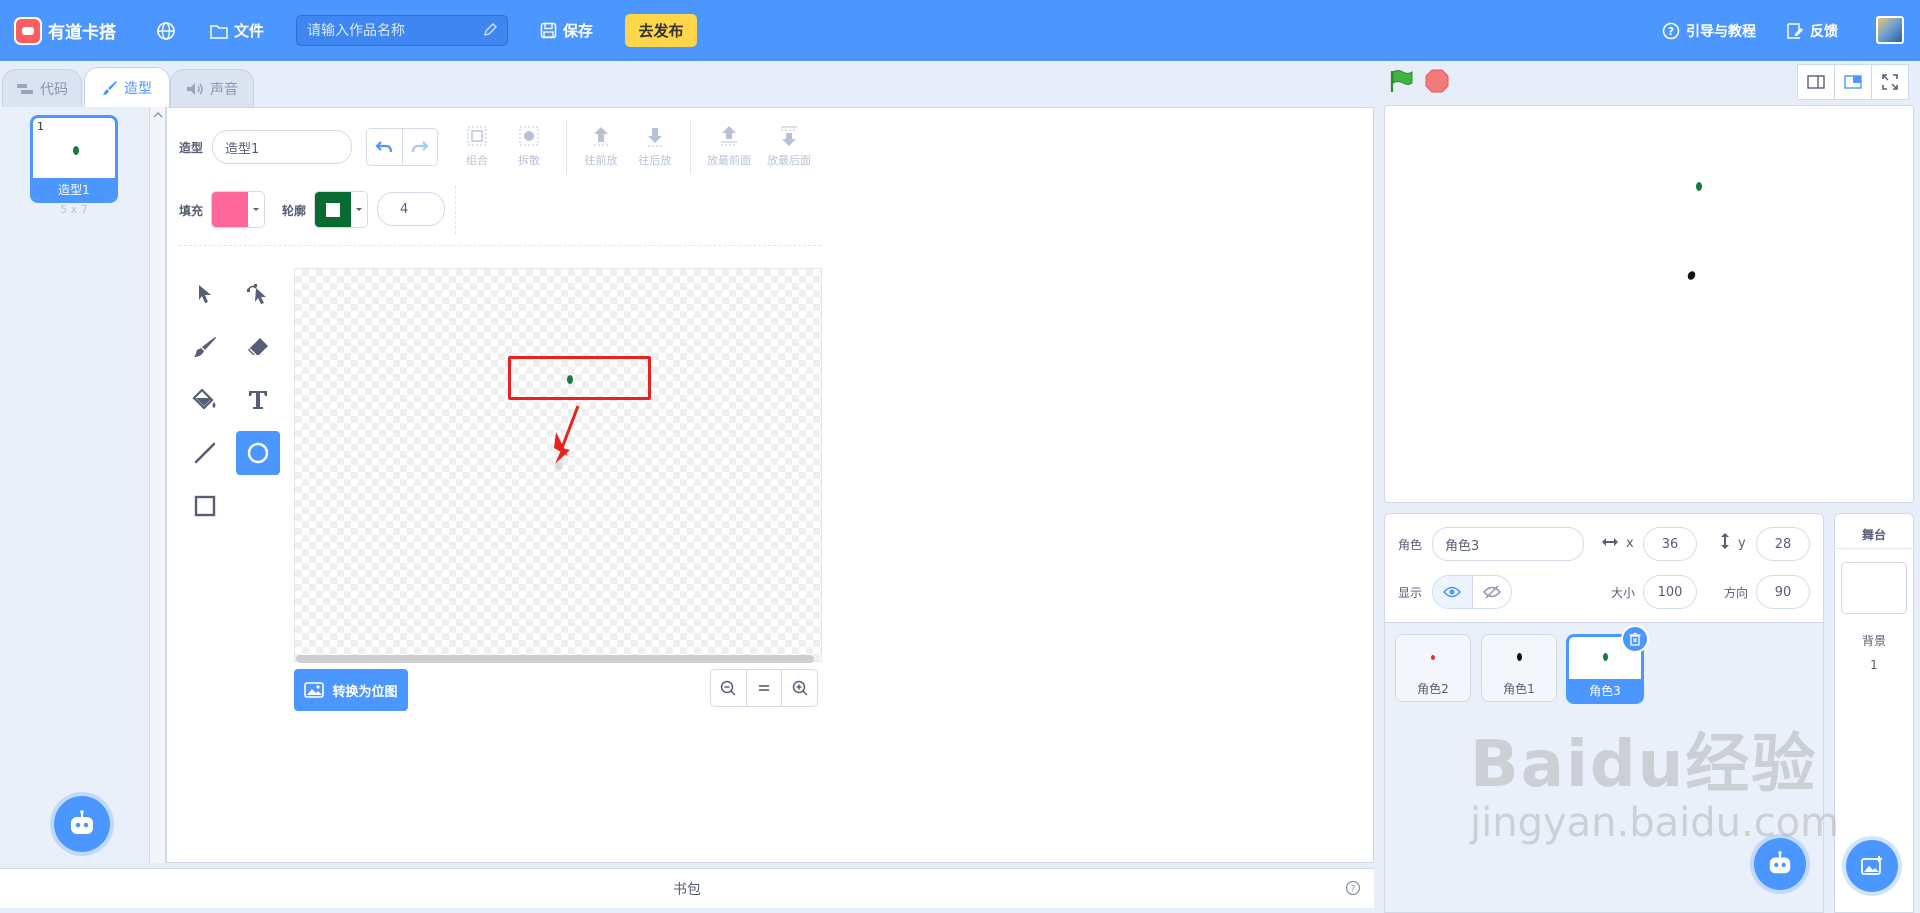 This screenshot has width=1920, height=913. I want to click on reshape-tool, so click(258, 294).